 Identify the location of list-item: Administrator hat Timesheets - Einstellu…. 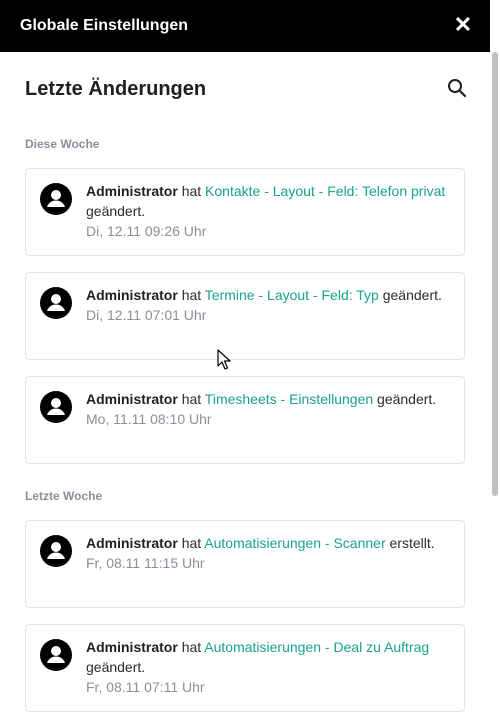
(245, 420).